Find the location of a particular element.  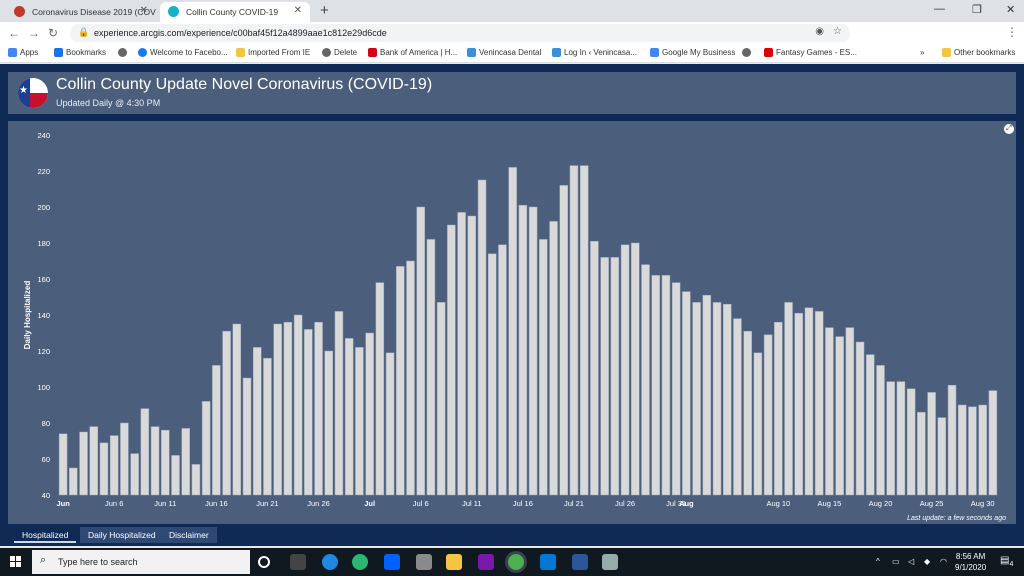

volume-icon: ◁ is located at coordinates (911, 561).